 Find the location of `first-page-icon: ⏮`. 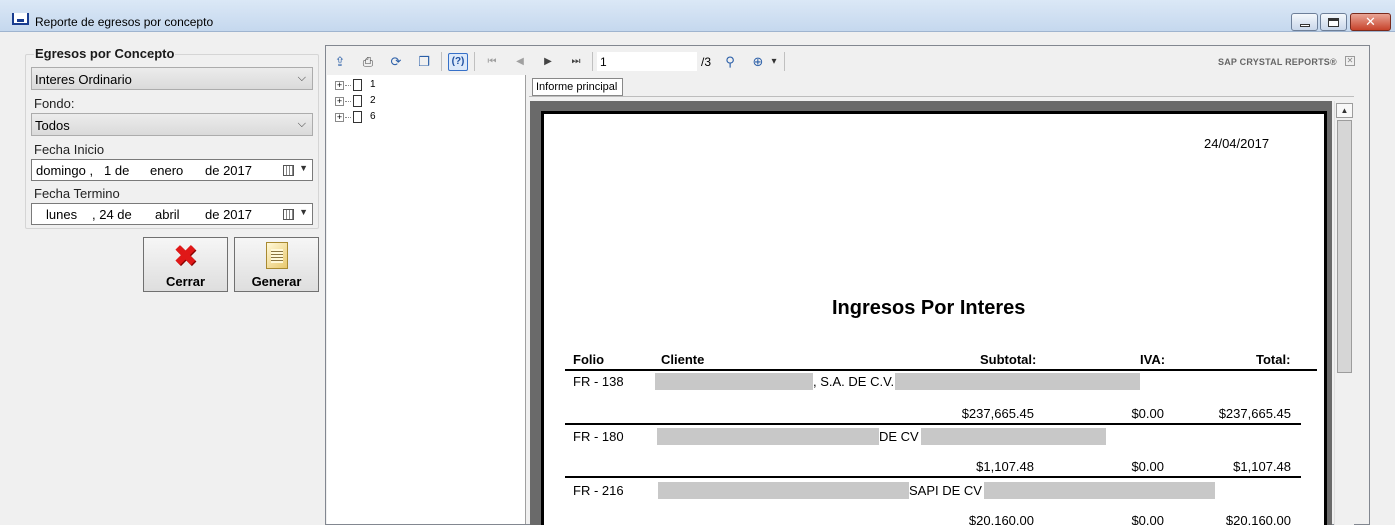

first-page-icon: ⏮ is located at coordinates (492, 62).